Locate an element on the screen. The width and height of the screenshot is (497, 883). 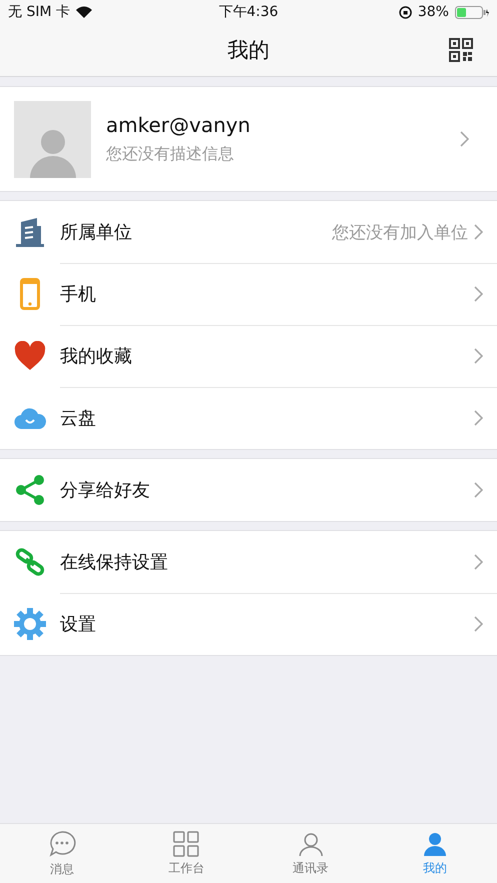
user-name: amker@vanyn is located at coordinates (179, 125).